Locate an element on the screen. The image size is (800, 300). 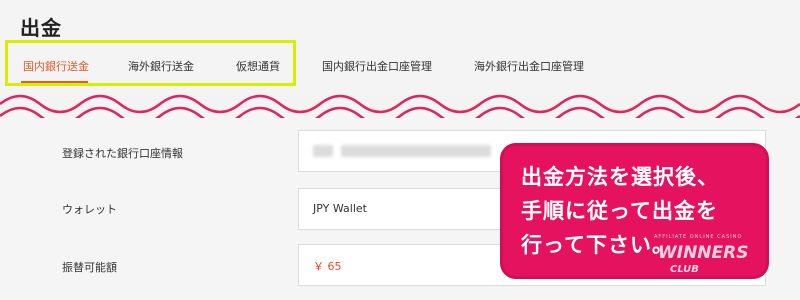
callout-line: 手順に従って出金を is located at coordinates (619, 211).